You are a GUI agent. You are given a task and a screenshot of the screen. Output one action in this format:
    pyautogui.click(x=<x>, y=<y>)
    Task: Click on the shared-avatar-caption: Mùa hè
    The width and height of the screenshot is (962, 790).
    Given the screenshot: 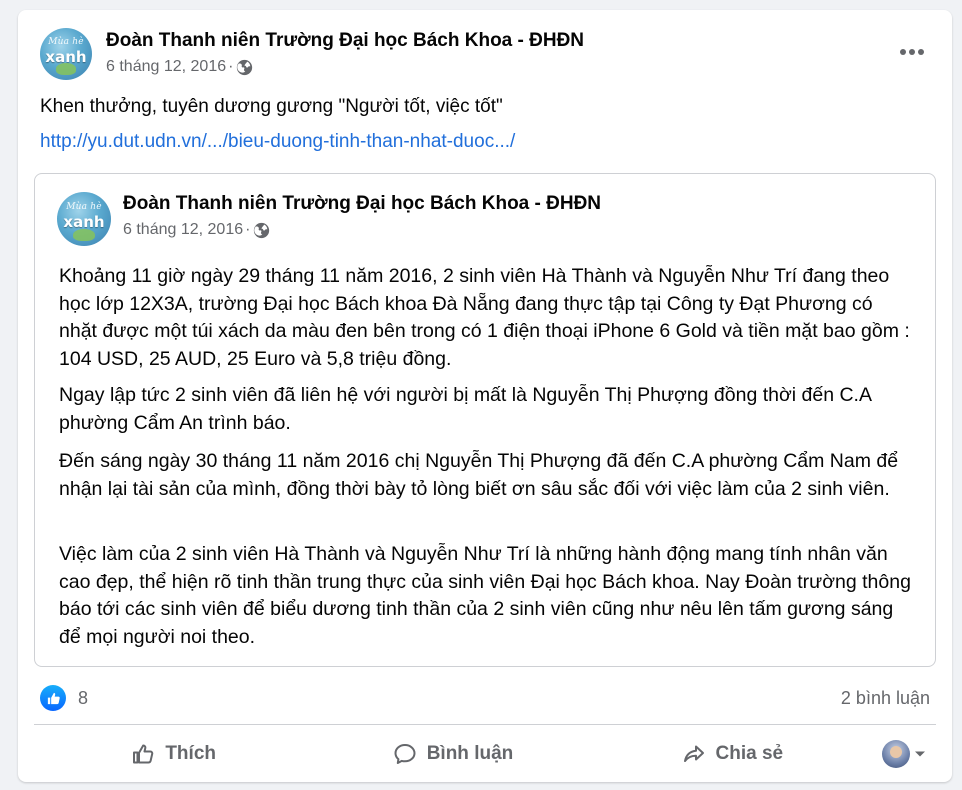 What is the action you would take?
    pyautogui.click(x=84, y=206)
    